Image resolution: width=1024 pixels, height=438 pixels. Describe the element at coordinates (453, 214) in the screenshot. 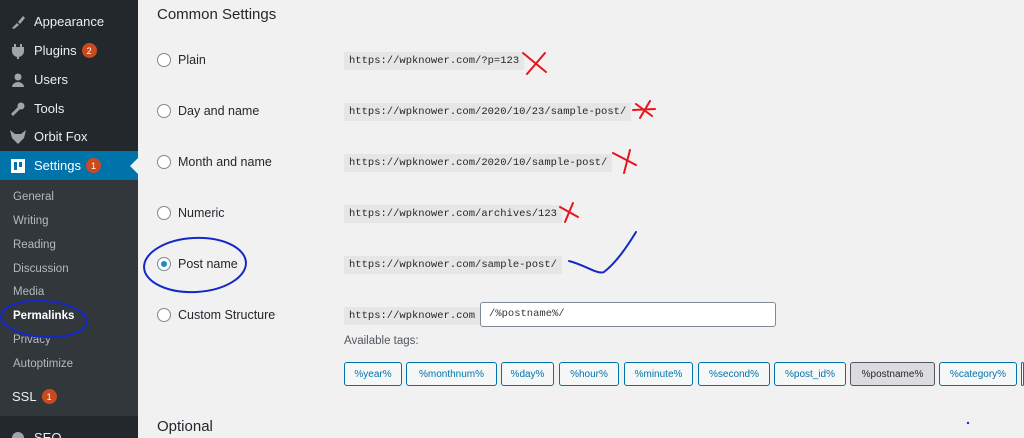

I see `example-url: https://wpknower.com/archives/123` at that location.